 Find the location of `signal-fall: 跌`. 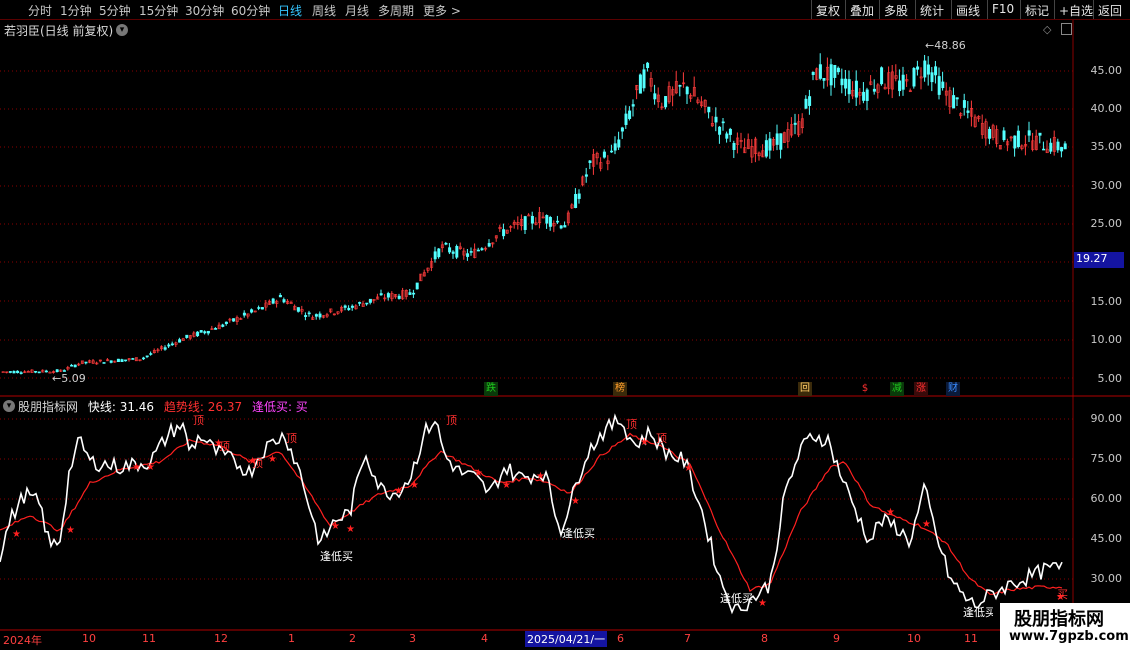

signal-fall: 跌 is located at coordinates (491, 389).